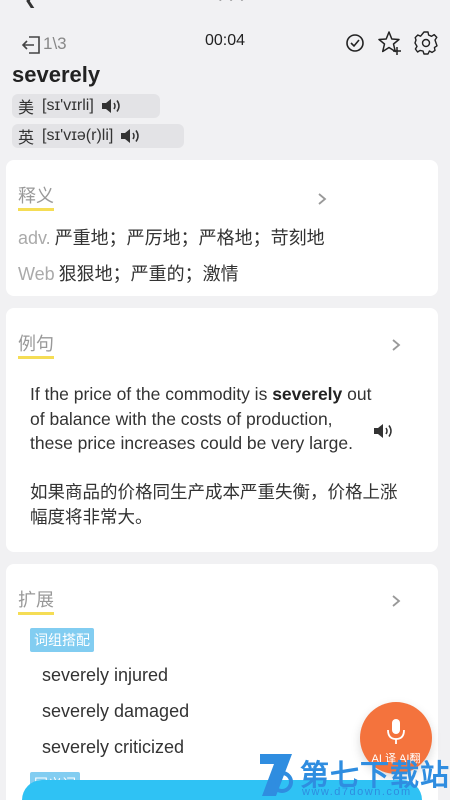 The width and height of the screenshot is (450, 800). I want to click on part-of-speech: adv., so click(34, 238).